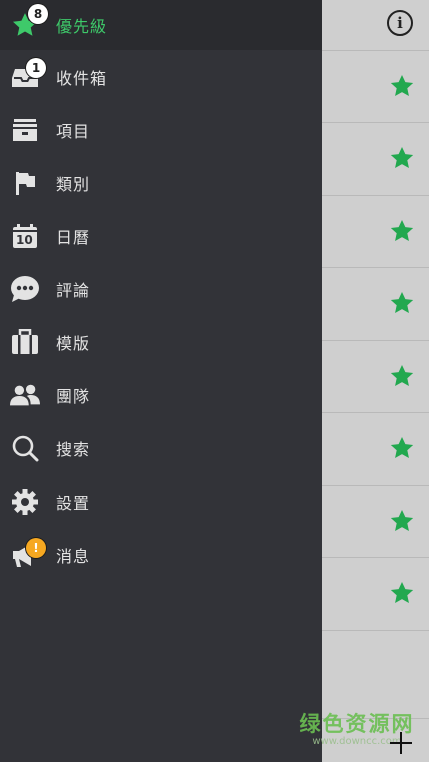 The image size is (429, 762). What do you see at coordinates (73, 396) in the screenshot?
I see `menu-item-label: 團隊` at bounding box center [73, 396].